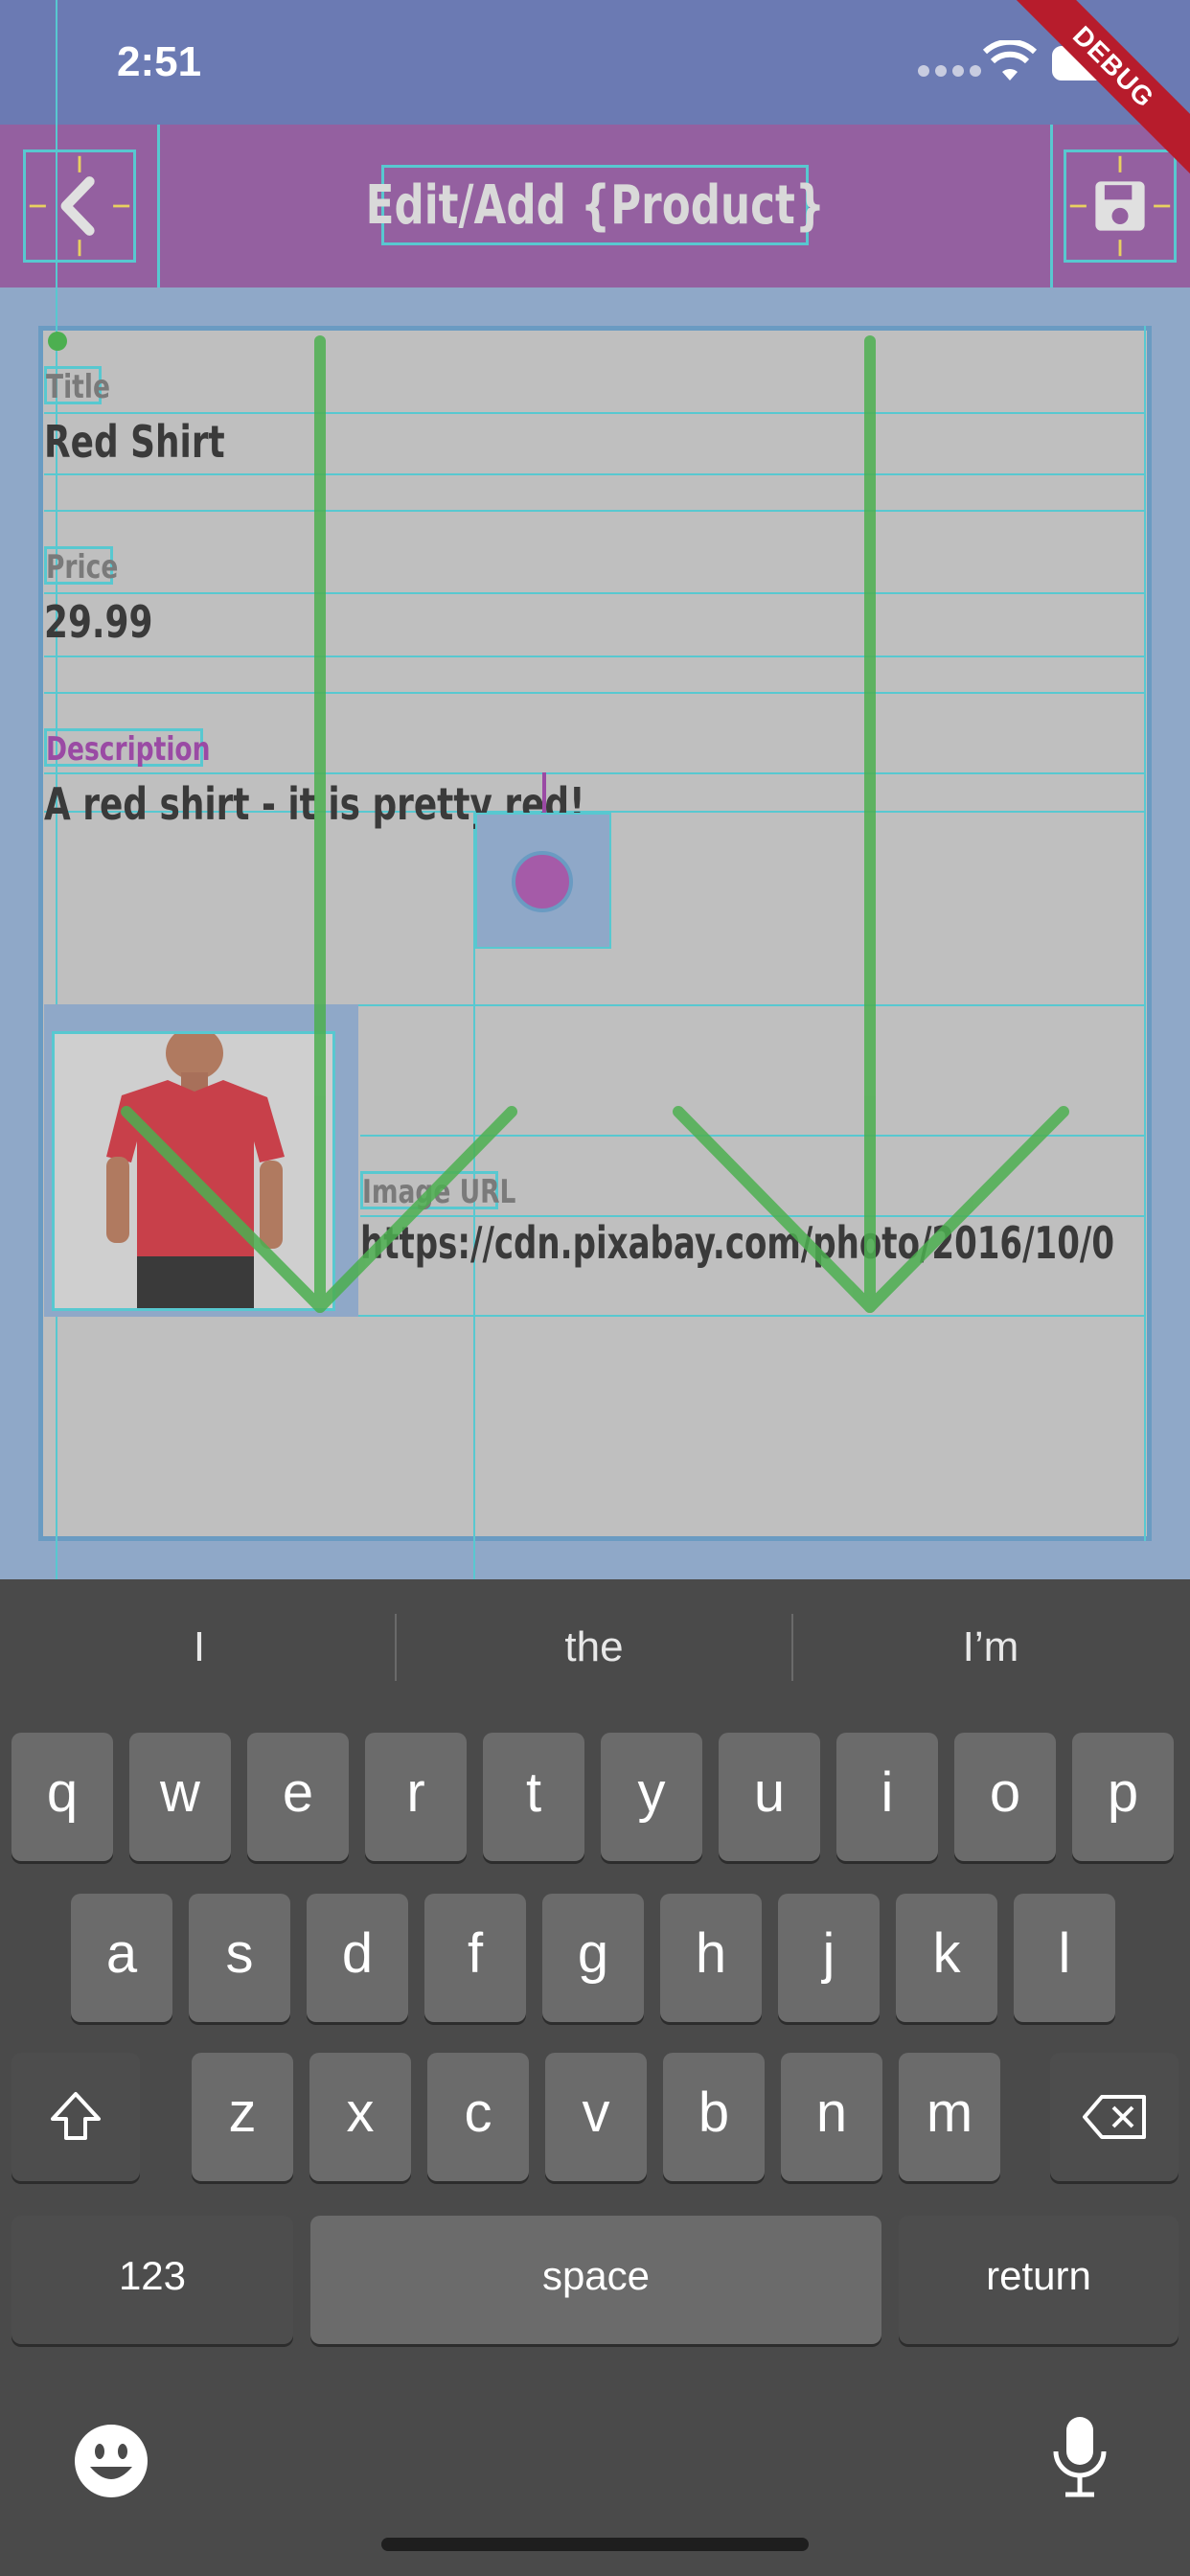 This screenshot has height=2576, width=1190. What do you see at coordinates (62, 1797) in the screenshot?
I see `key-q: q` at bounding box center [62, 1797].